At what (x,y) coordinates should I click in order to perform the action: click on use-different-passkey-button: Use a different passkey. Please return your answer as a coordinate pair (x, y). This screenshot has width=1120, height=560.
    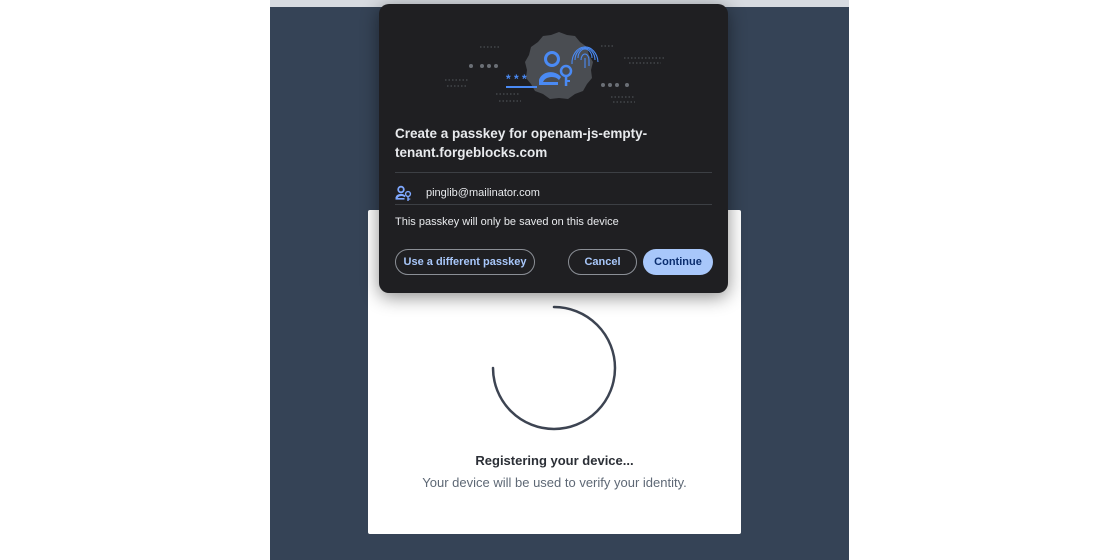
    Looking at the image, I should click on (465, 262).